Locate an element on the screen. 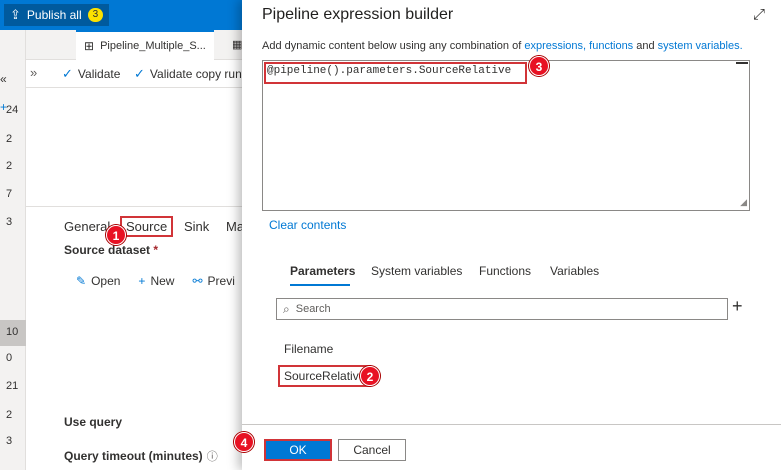 This screenshot has height=470, width=781. publish-label: Publish all is located at coordinates (54, 15).